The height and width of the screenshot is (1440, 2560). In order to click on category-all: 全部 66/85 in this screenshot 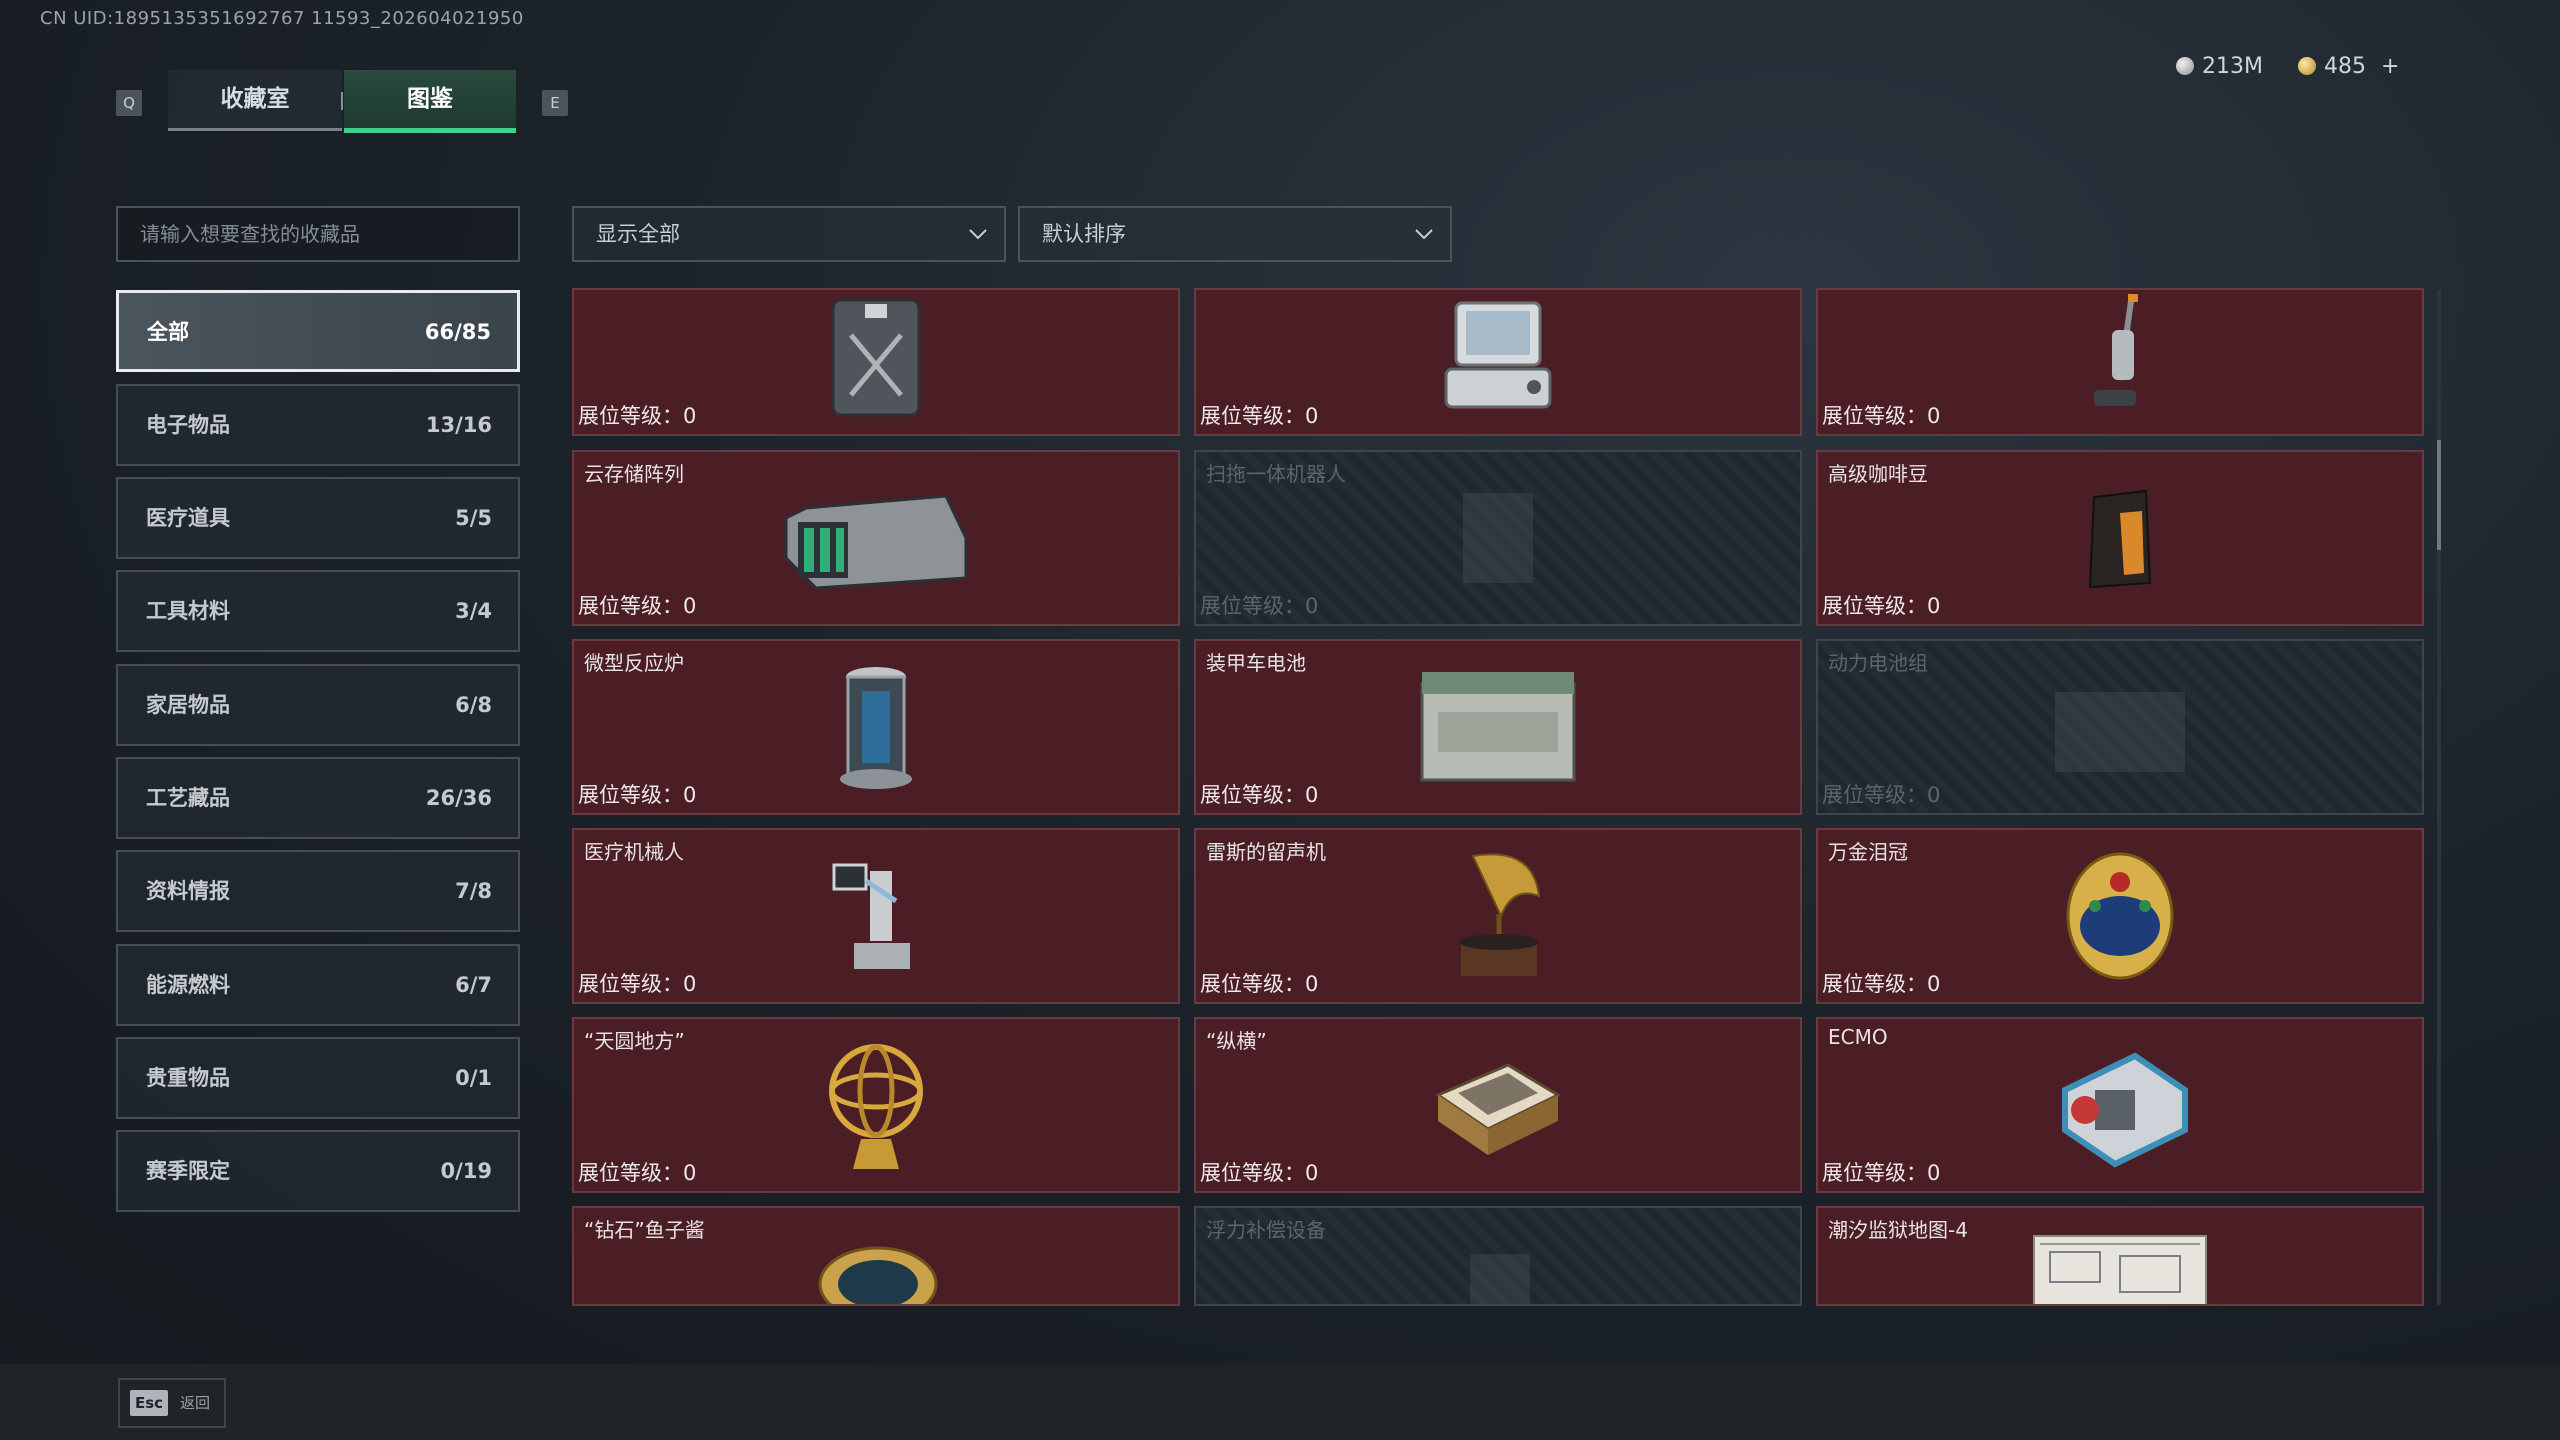, I will do `click(318, 331)`.